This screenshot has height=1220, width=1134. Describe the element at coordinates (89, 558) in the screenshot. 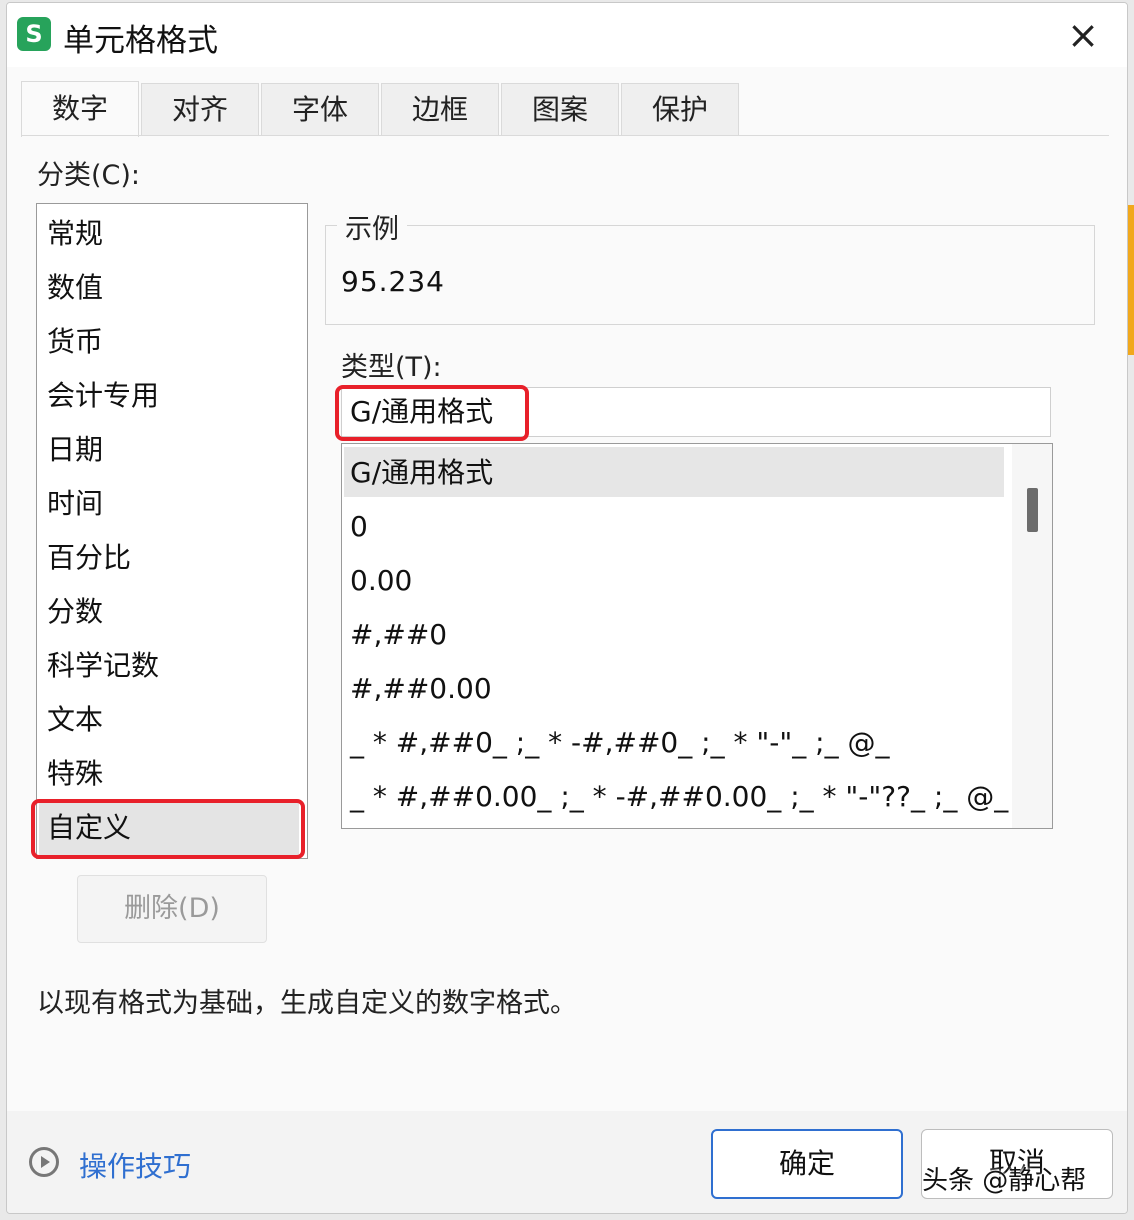

I see `category-item-percentage: 百分比` at that location.